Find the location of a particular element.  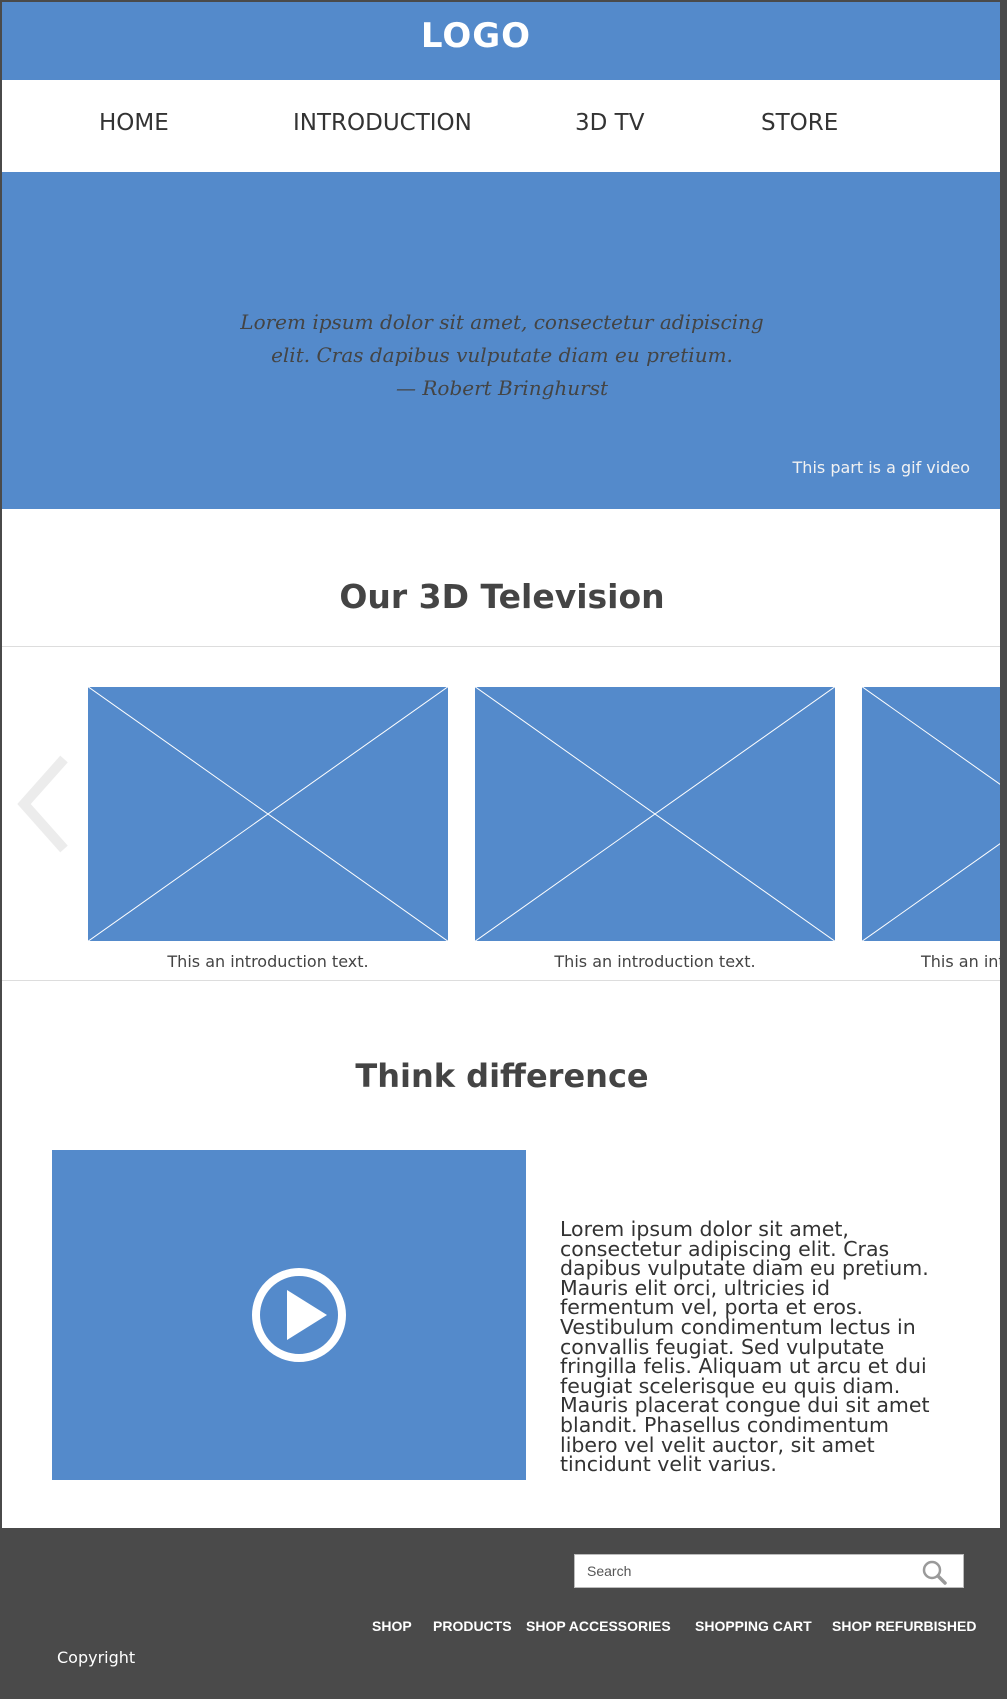

footer-link-shopping-cart: SHOPPING CART is located at coordinates (753, 1626).